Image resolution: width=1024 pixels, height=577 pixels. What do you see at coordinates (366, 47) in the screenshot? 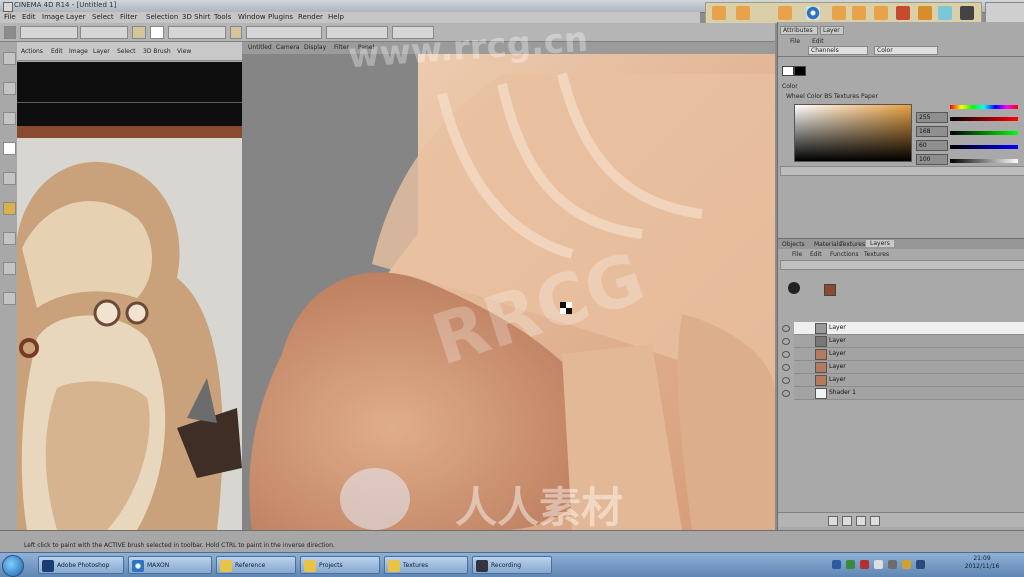
I see `viewport-tab-panel: Panel` at bounding box center [366, 47].